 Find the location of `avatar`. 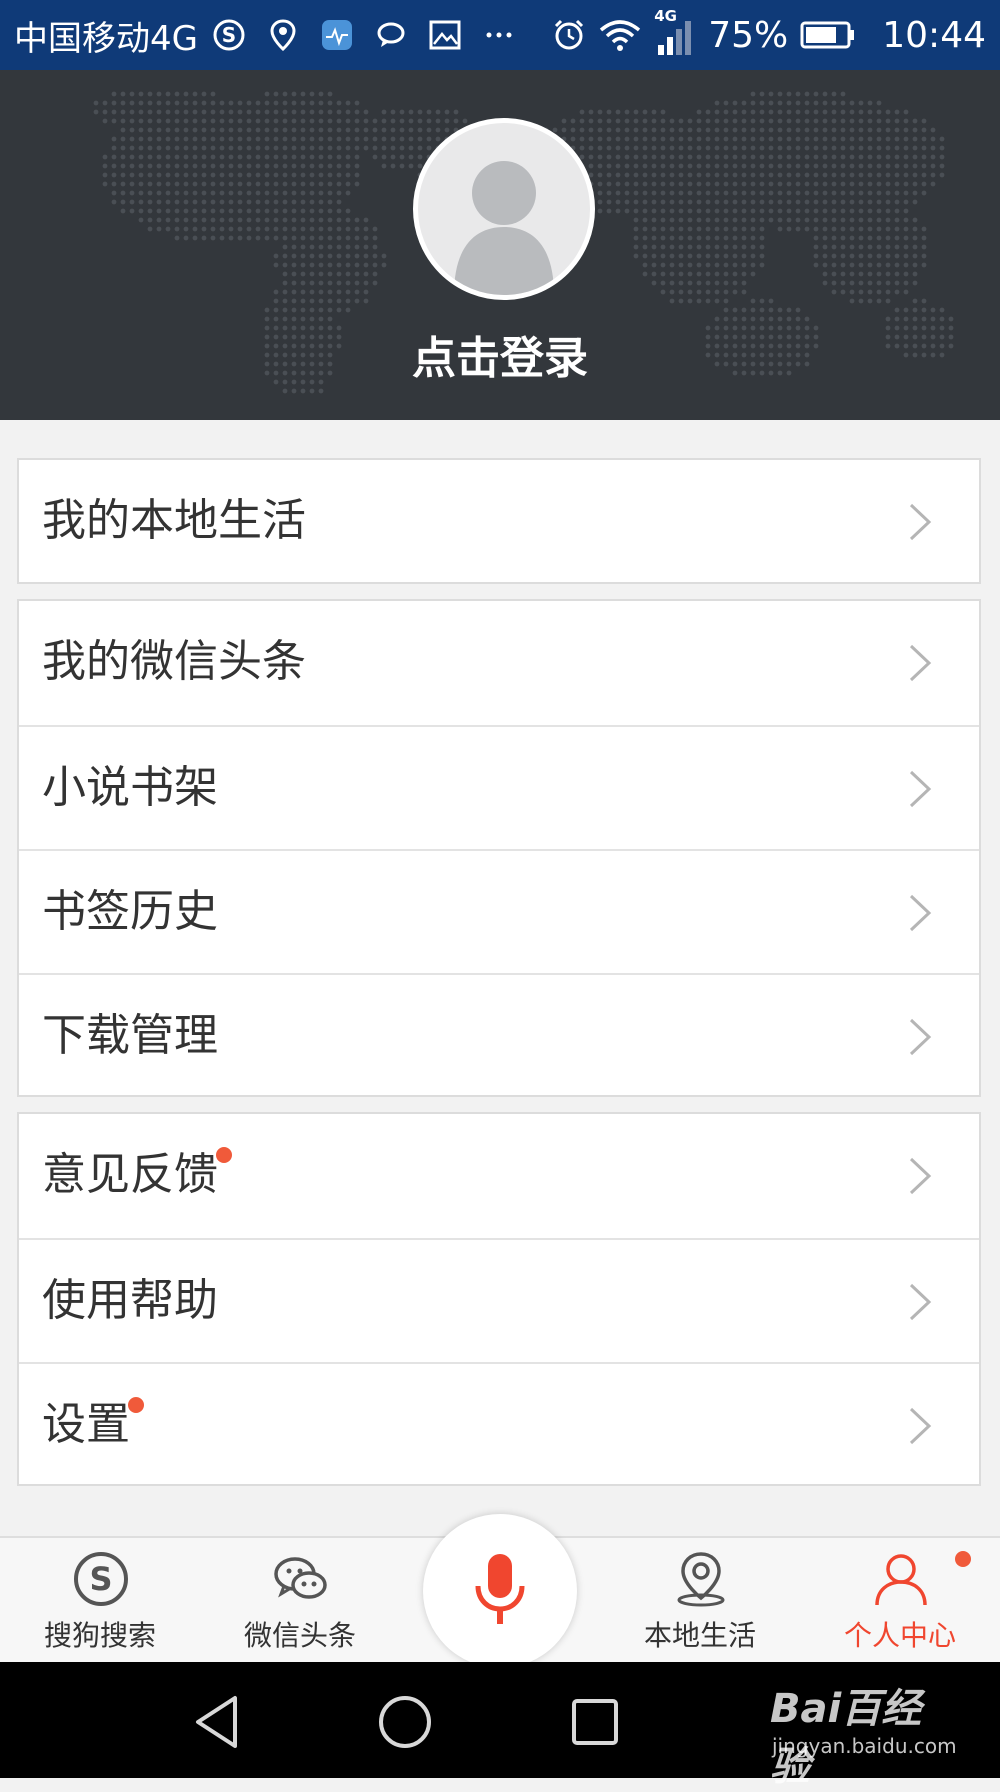

avatar is located at coordinates (504, 209).